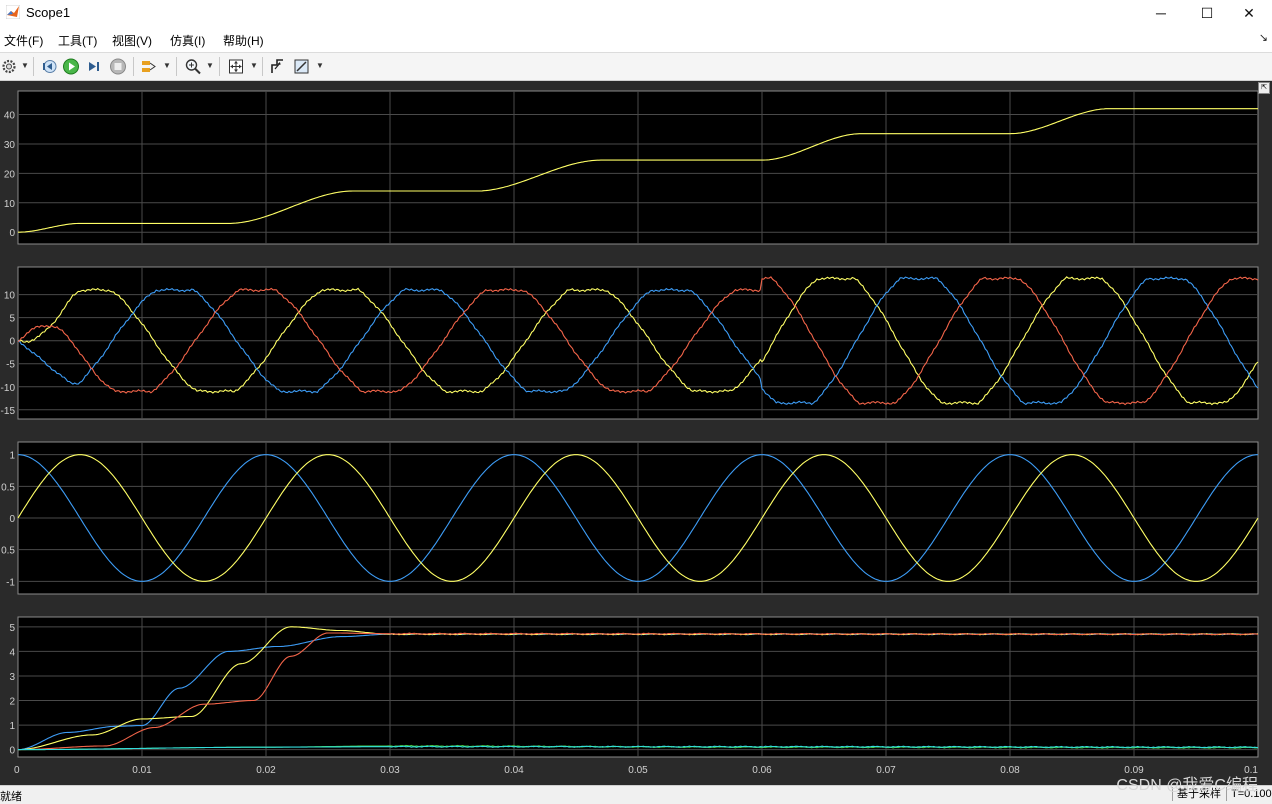 This screenshot has width=1272, height=804. What do you see at coordinates (23, 40) in the screenshot?
I see `menu-file: 文件(F)` at bounding box center [23, 40].